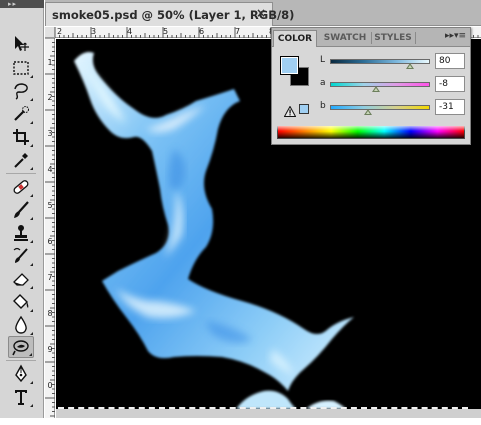 The image size is (481, 425). What do you see at coordinates (50, 313) in the screenshot?
I see `ruler-label: 8` at bounding box center [50, 313].